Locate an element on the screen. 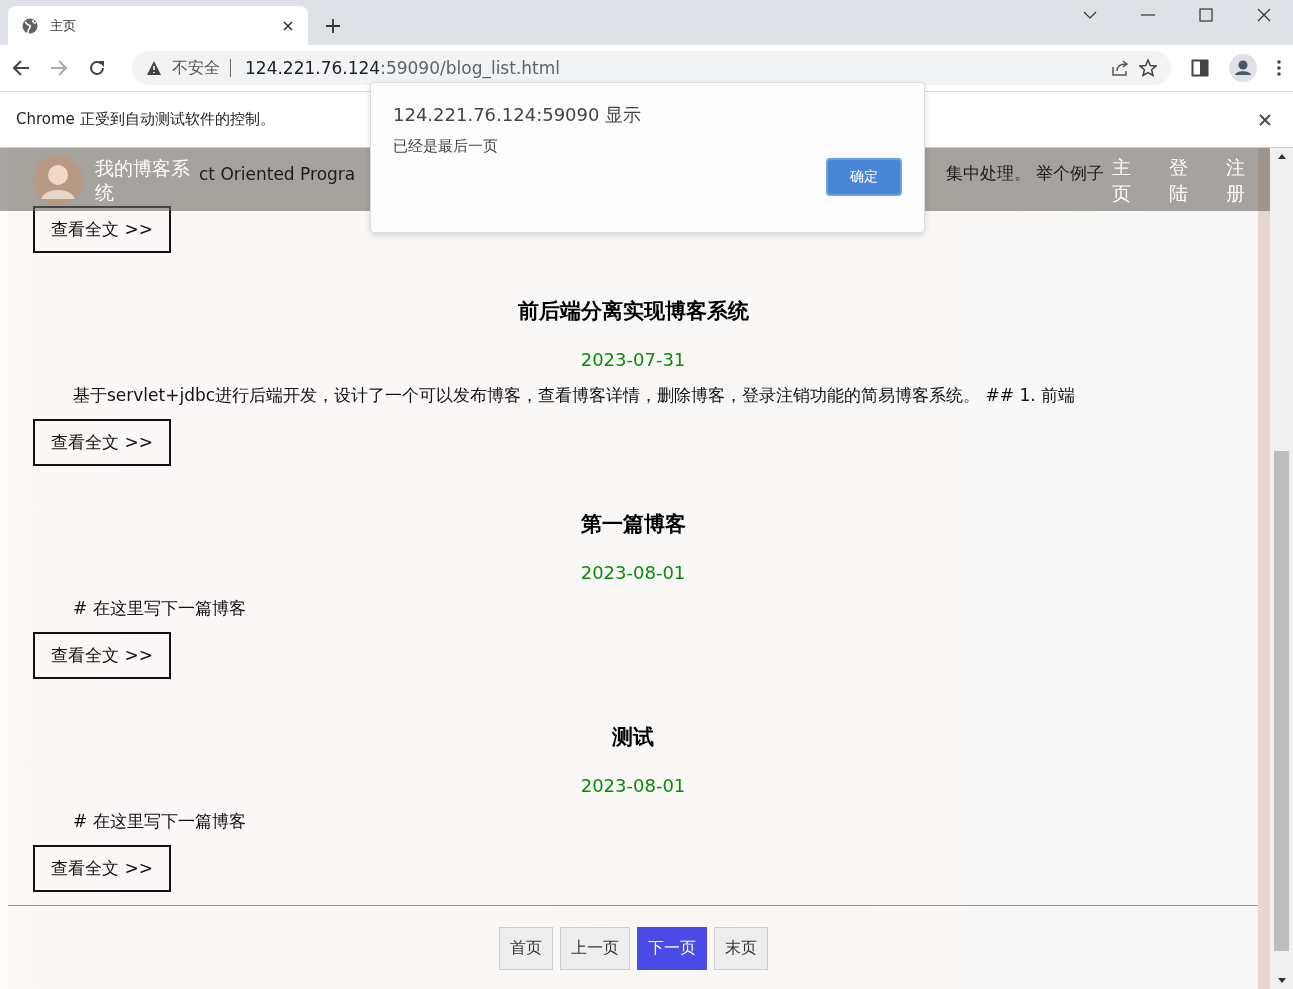 This screenshot has width=1293, height=989. side-panel-icon is located at coordinates (1200, 68).